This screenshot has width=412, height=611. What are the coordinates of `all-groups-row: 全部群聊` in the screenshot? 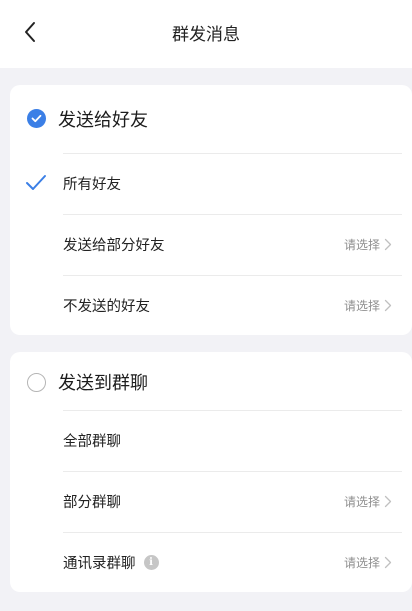 It's located at (211, 440).